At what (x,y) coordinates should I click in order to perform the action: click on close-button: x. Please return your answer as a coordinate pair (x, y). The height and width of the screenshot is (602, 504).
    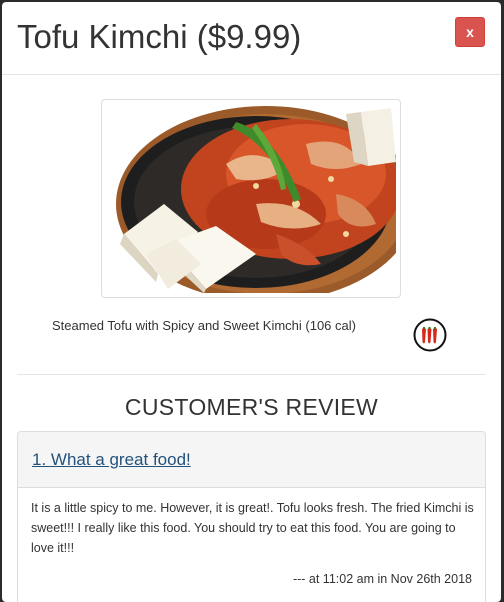
    Looking at the image, I should click on (470, 32).